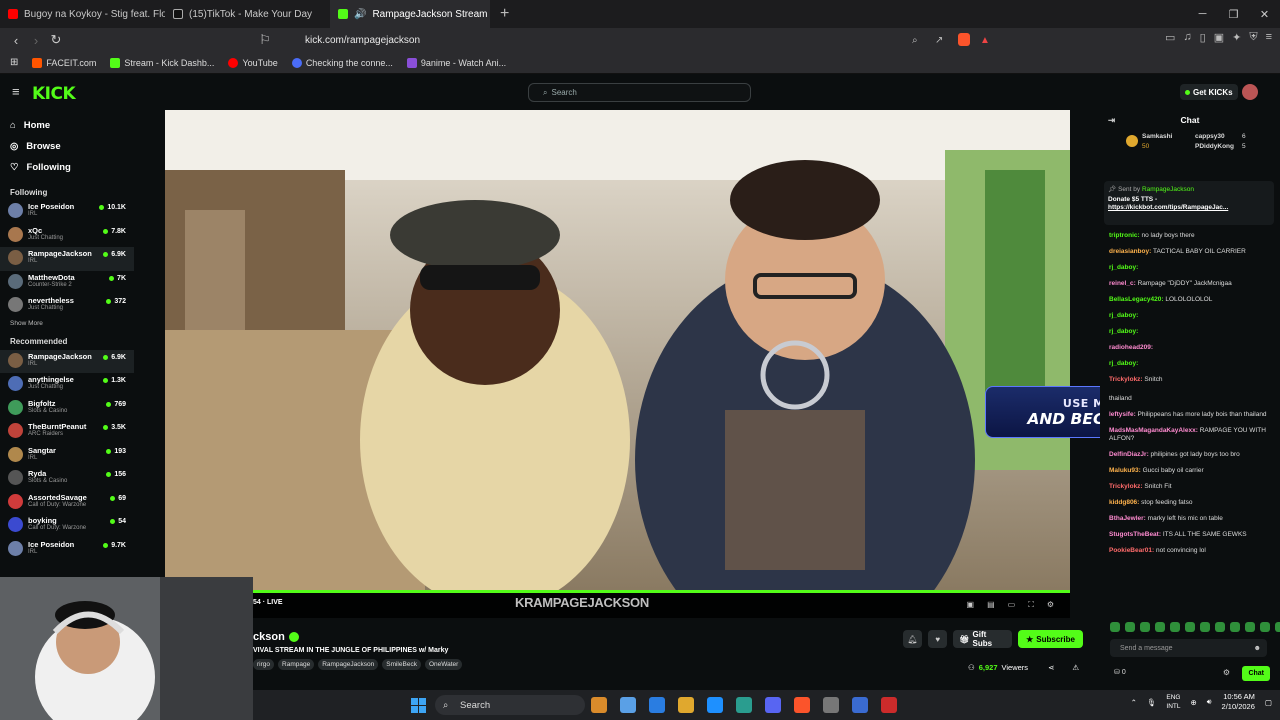 Image resolution: width=1280 pixels, height=720 pixels. What do you see at coordinates (1135, 534) in the screenshot?
I see `chat-username: StugotsTheBeat:` at bounding box center [1135, 534].